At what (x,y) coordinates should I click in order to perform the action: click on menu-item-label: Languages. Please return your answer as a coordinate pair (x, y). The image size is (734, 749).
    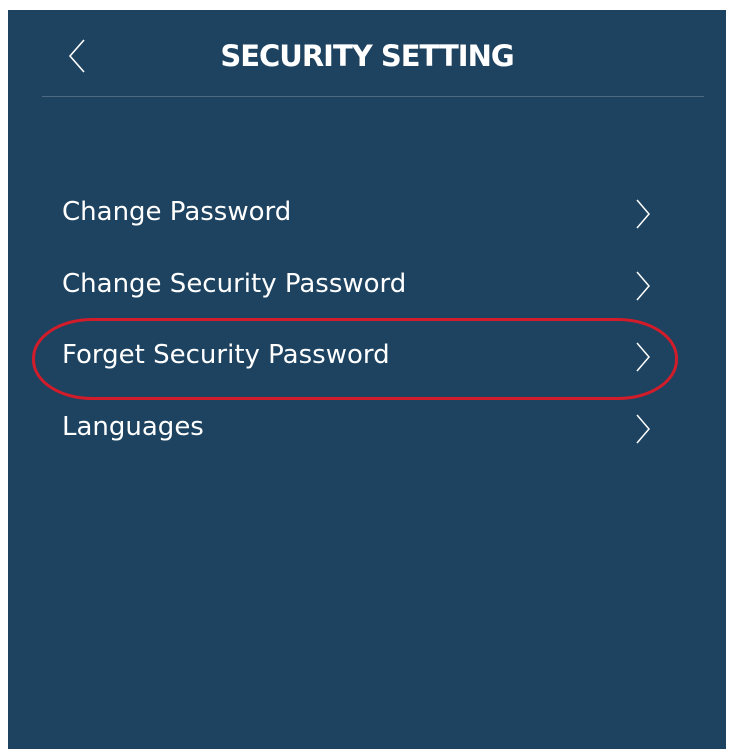
    Looking at the image, I should click on (133, 426).